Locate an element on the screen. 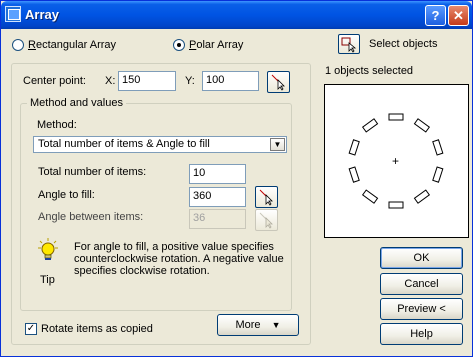  preview-graphic: + is located at coordinates (396, 161).